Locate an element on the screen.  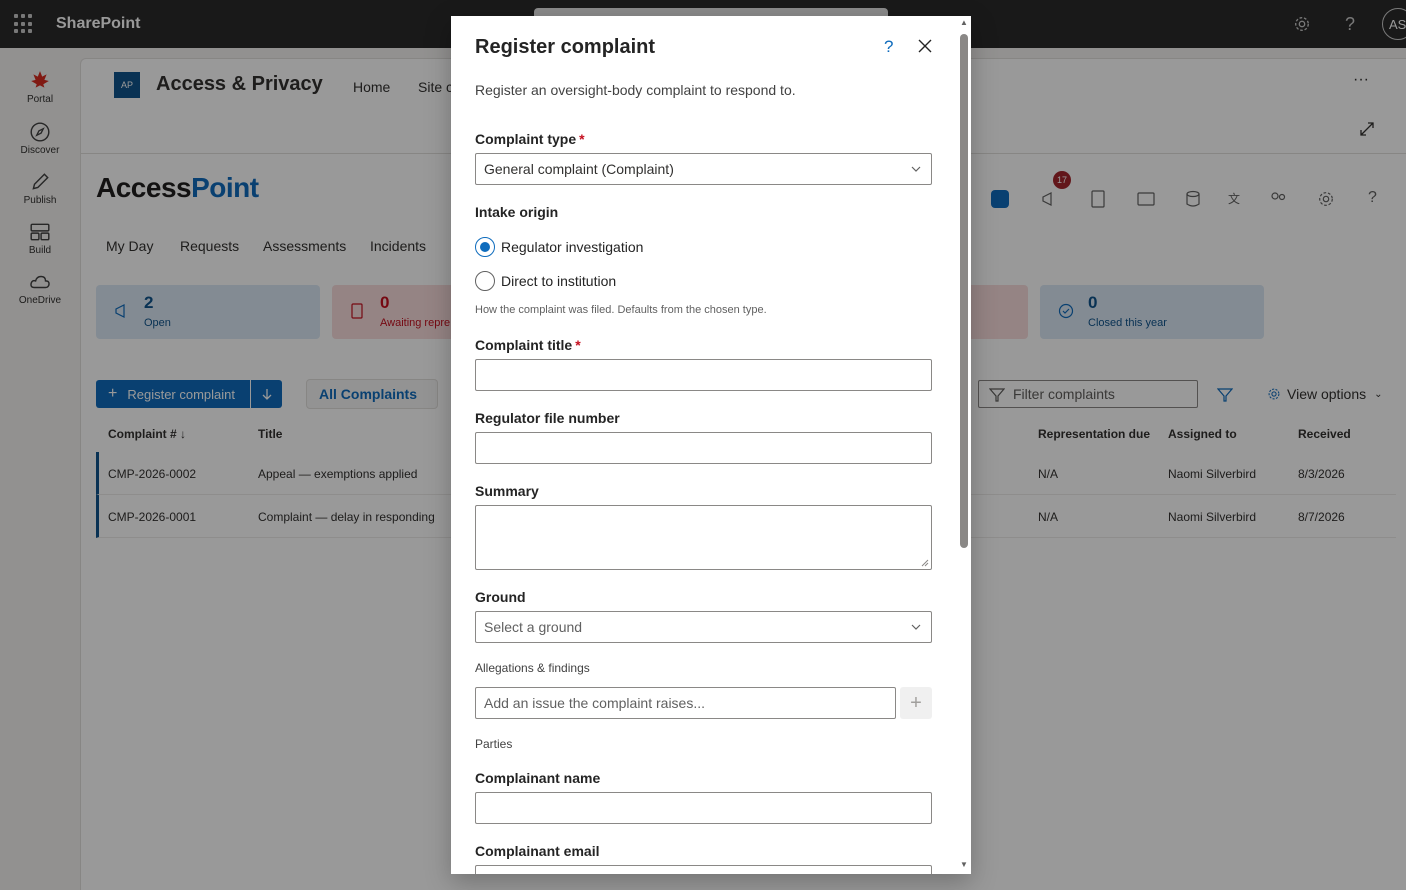
ground-label: Ground is located at coordinates (500, 597).